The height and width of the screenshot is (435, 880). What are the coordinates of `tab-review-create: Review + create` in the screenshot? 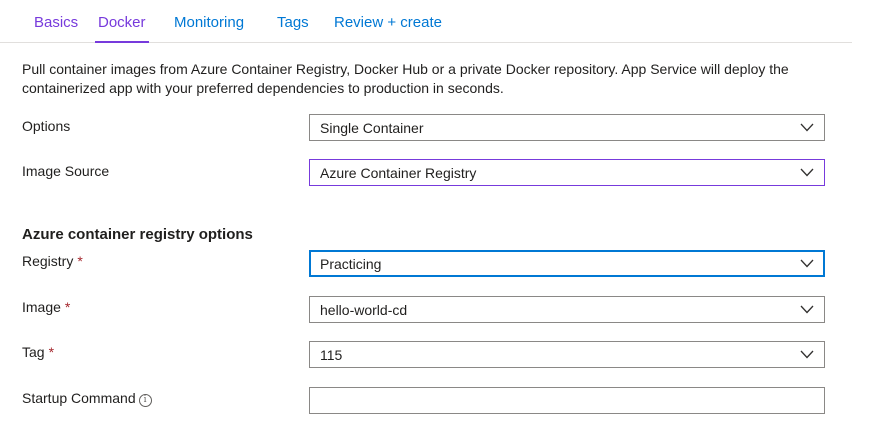 It's located at (388, 28).